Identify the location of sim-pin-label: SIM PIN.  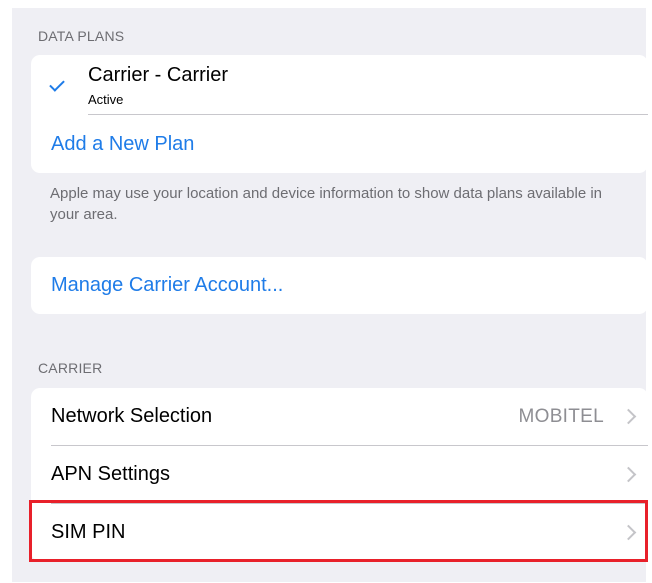
(88, 532).